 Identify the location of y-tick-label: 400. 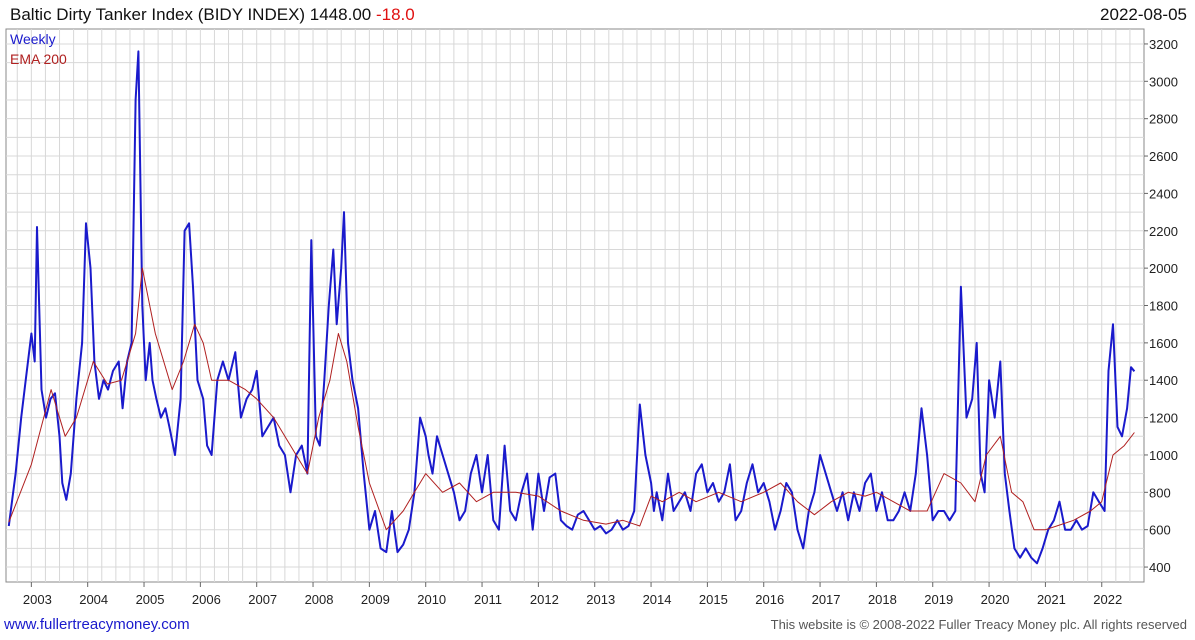
(1160, 567).